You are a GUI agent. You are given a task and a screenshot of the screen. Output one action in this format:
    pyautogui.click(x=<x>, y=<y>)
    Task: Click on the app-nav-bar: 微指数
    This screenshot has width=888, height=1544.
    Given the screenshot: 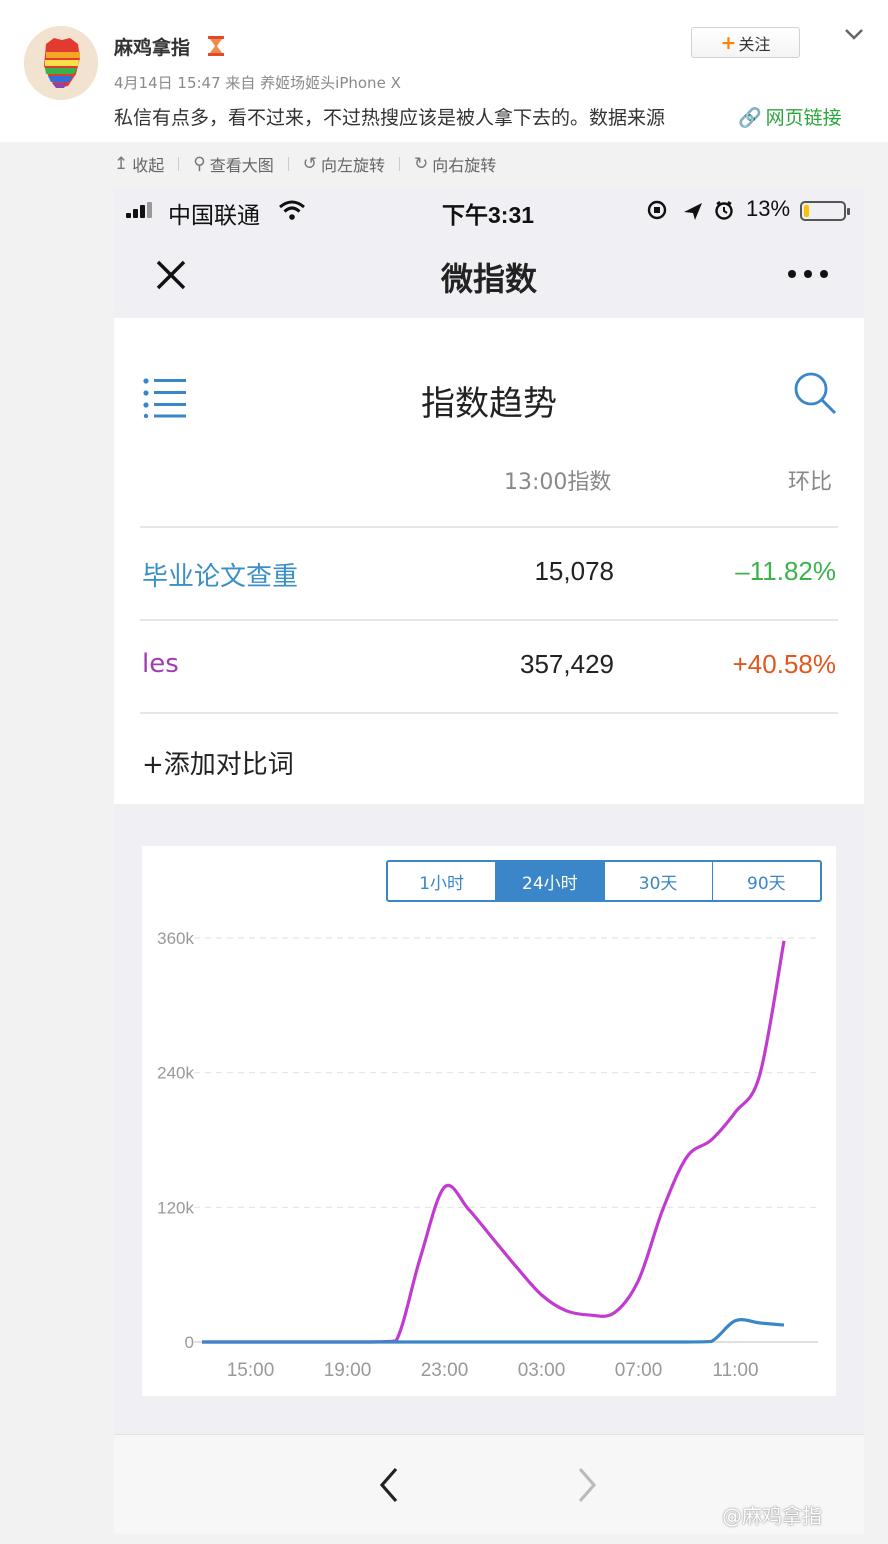 What is the action you would take?
    pyautogui.click(x=489, y=274)
    